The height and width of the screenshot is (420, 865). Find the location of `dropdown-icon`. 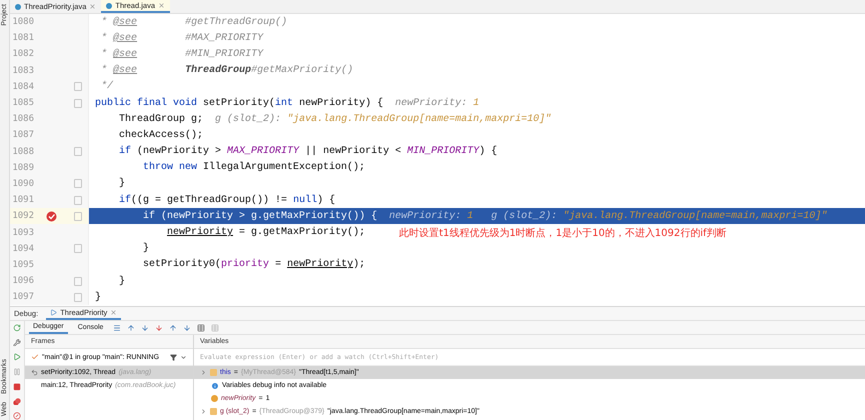

dropdown-icon is located at coordinates (183, 357).